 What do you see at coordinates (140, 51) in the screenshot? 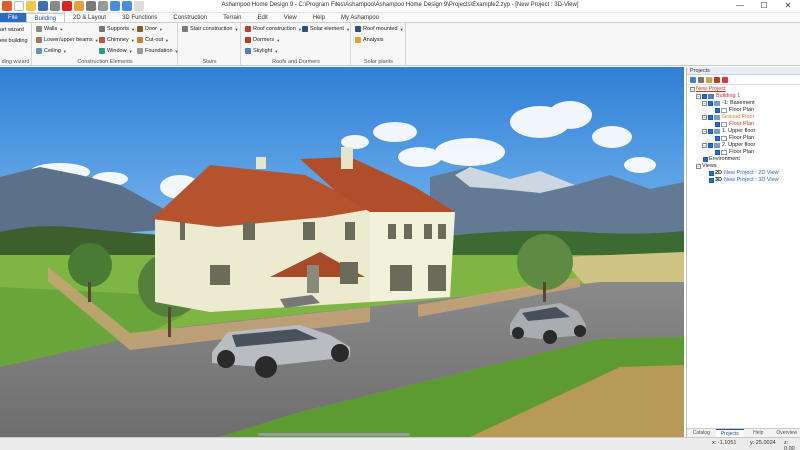
I see `foundation-icon` at bounding box center [140, 51].